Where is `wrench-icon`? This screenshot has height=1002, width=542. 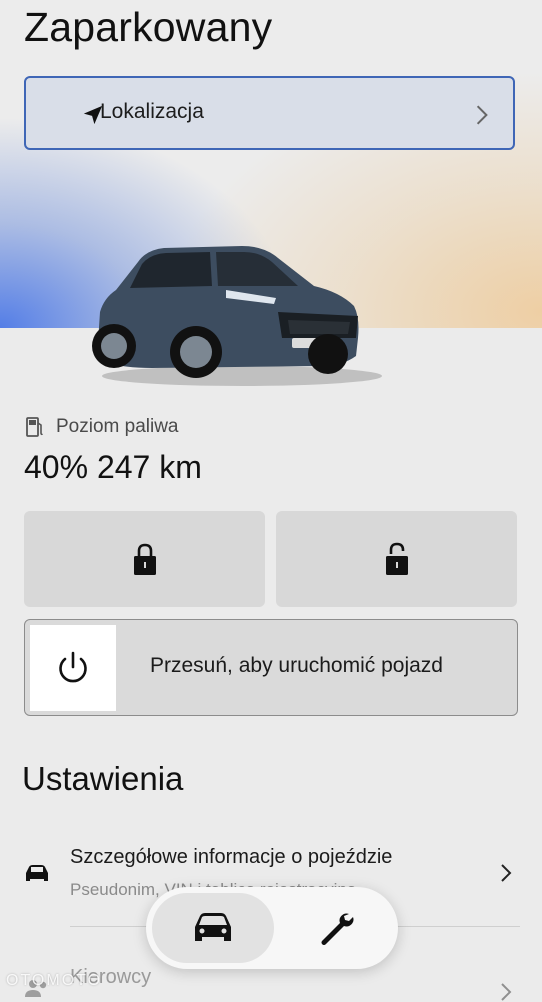
wrench-icon is located at coordinates (337, 929).